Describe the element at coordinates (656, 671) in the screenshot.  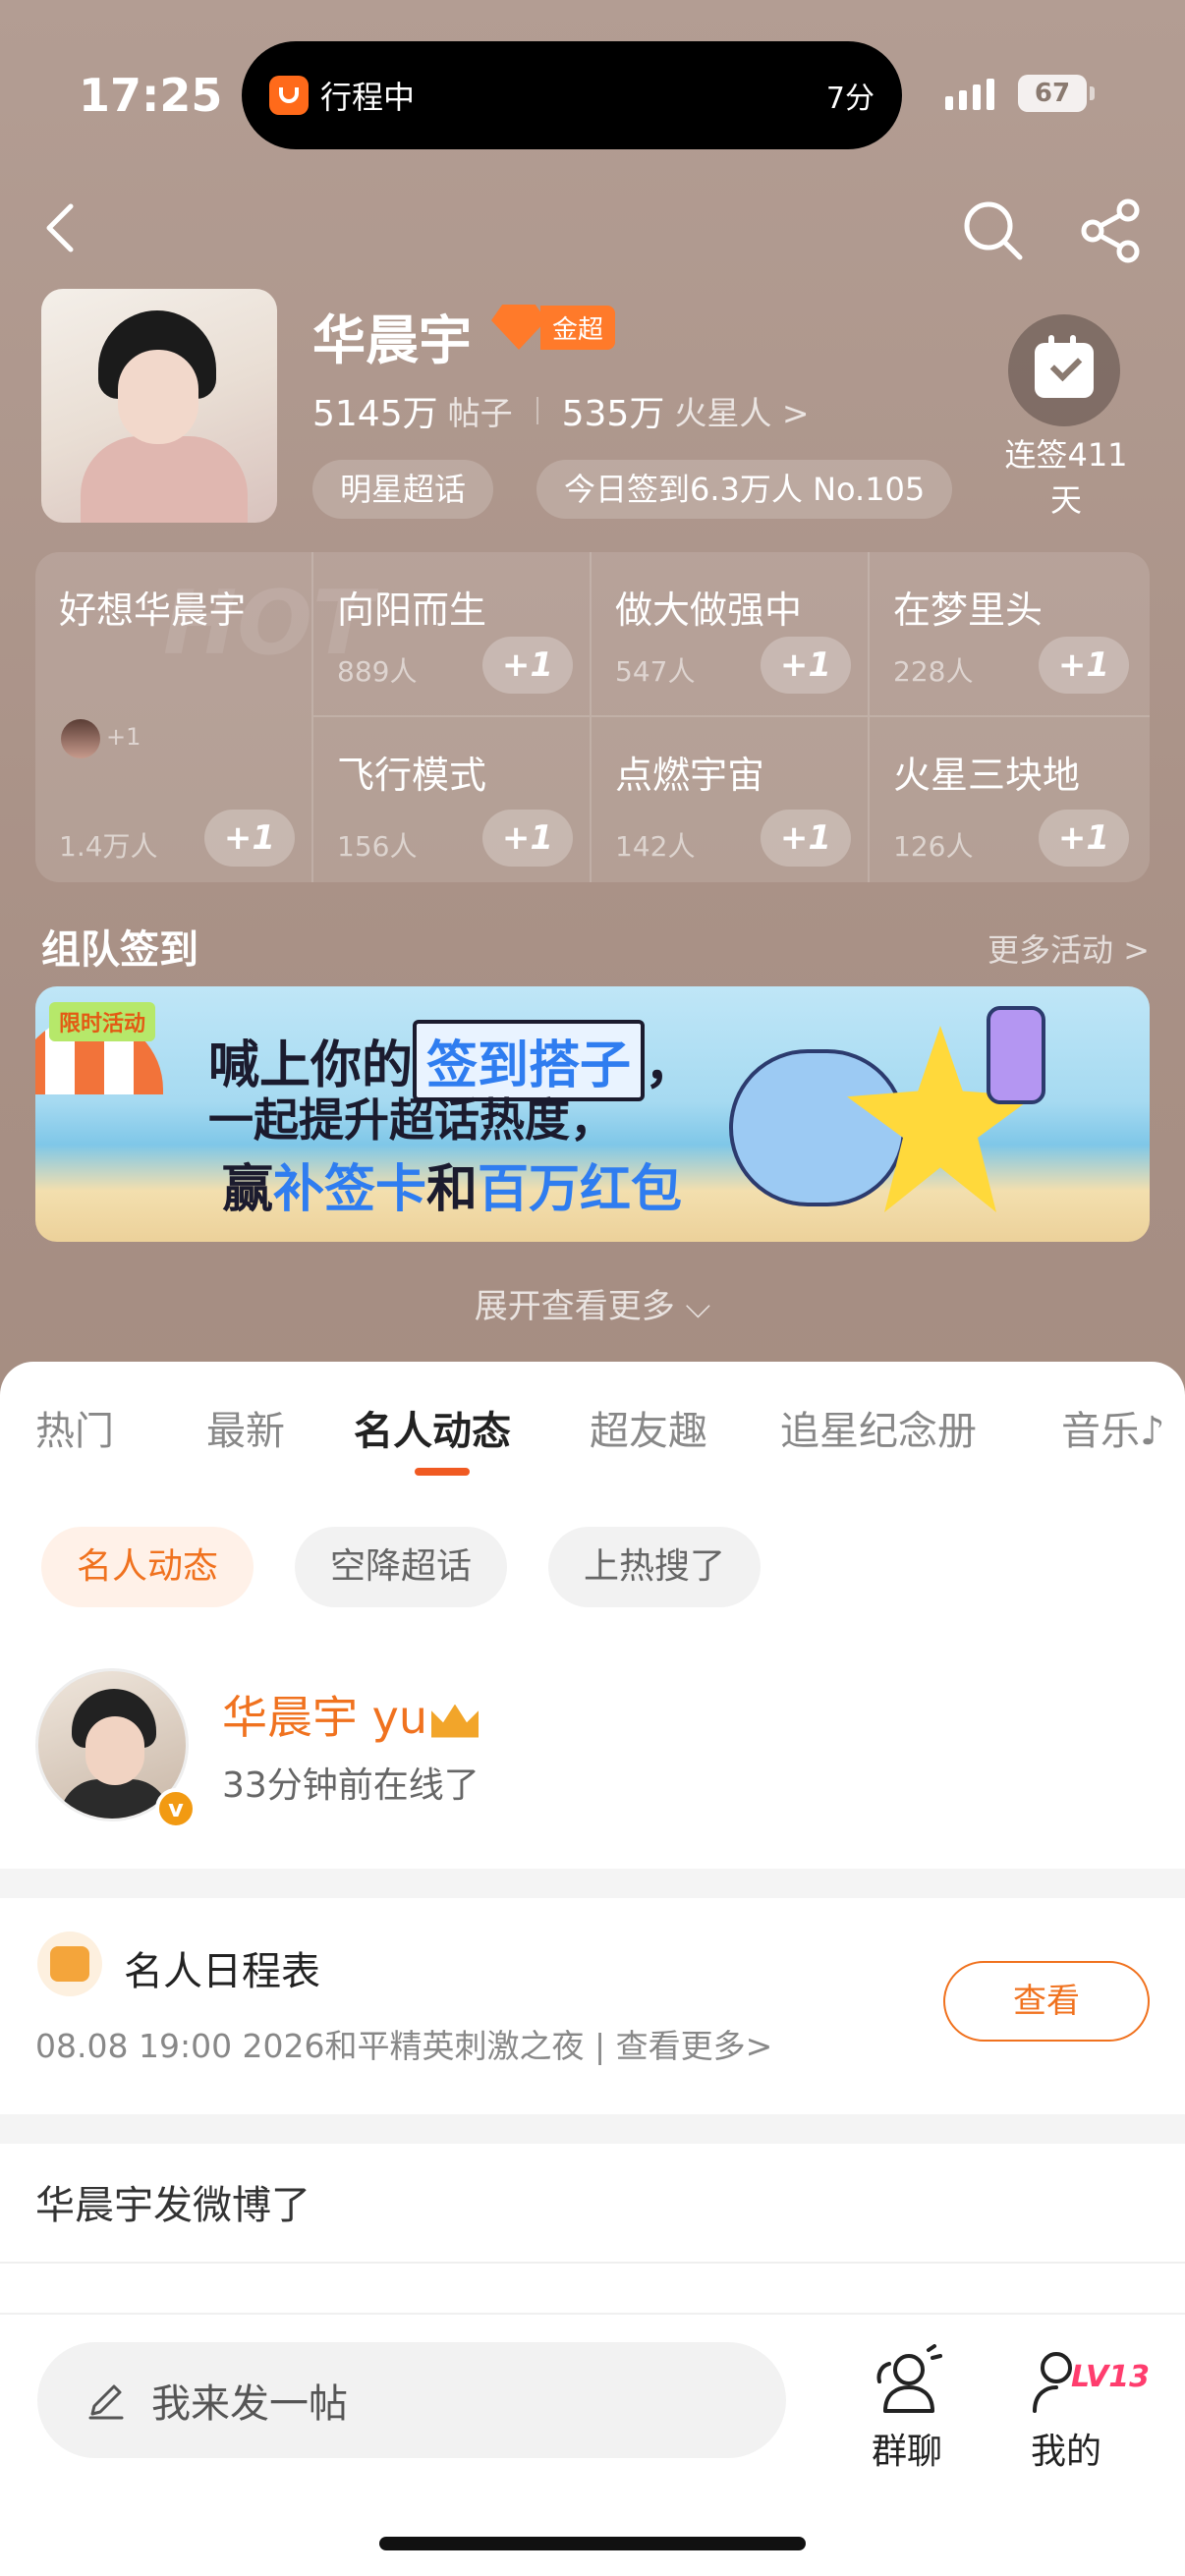
I see `group-count: 547人` at that location.